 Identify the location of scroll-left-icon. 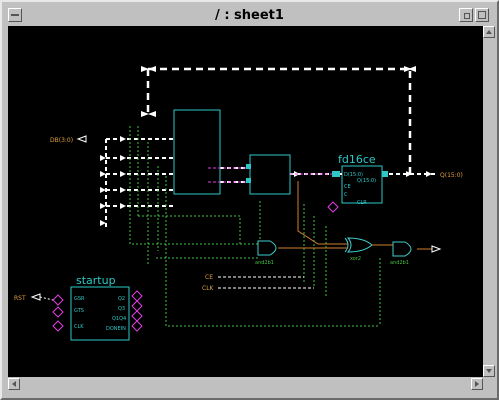
(14, 384).